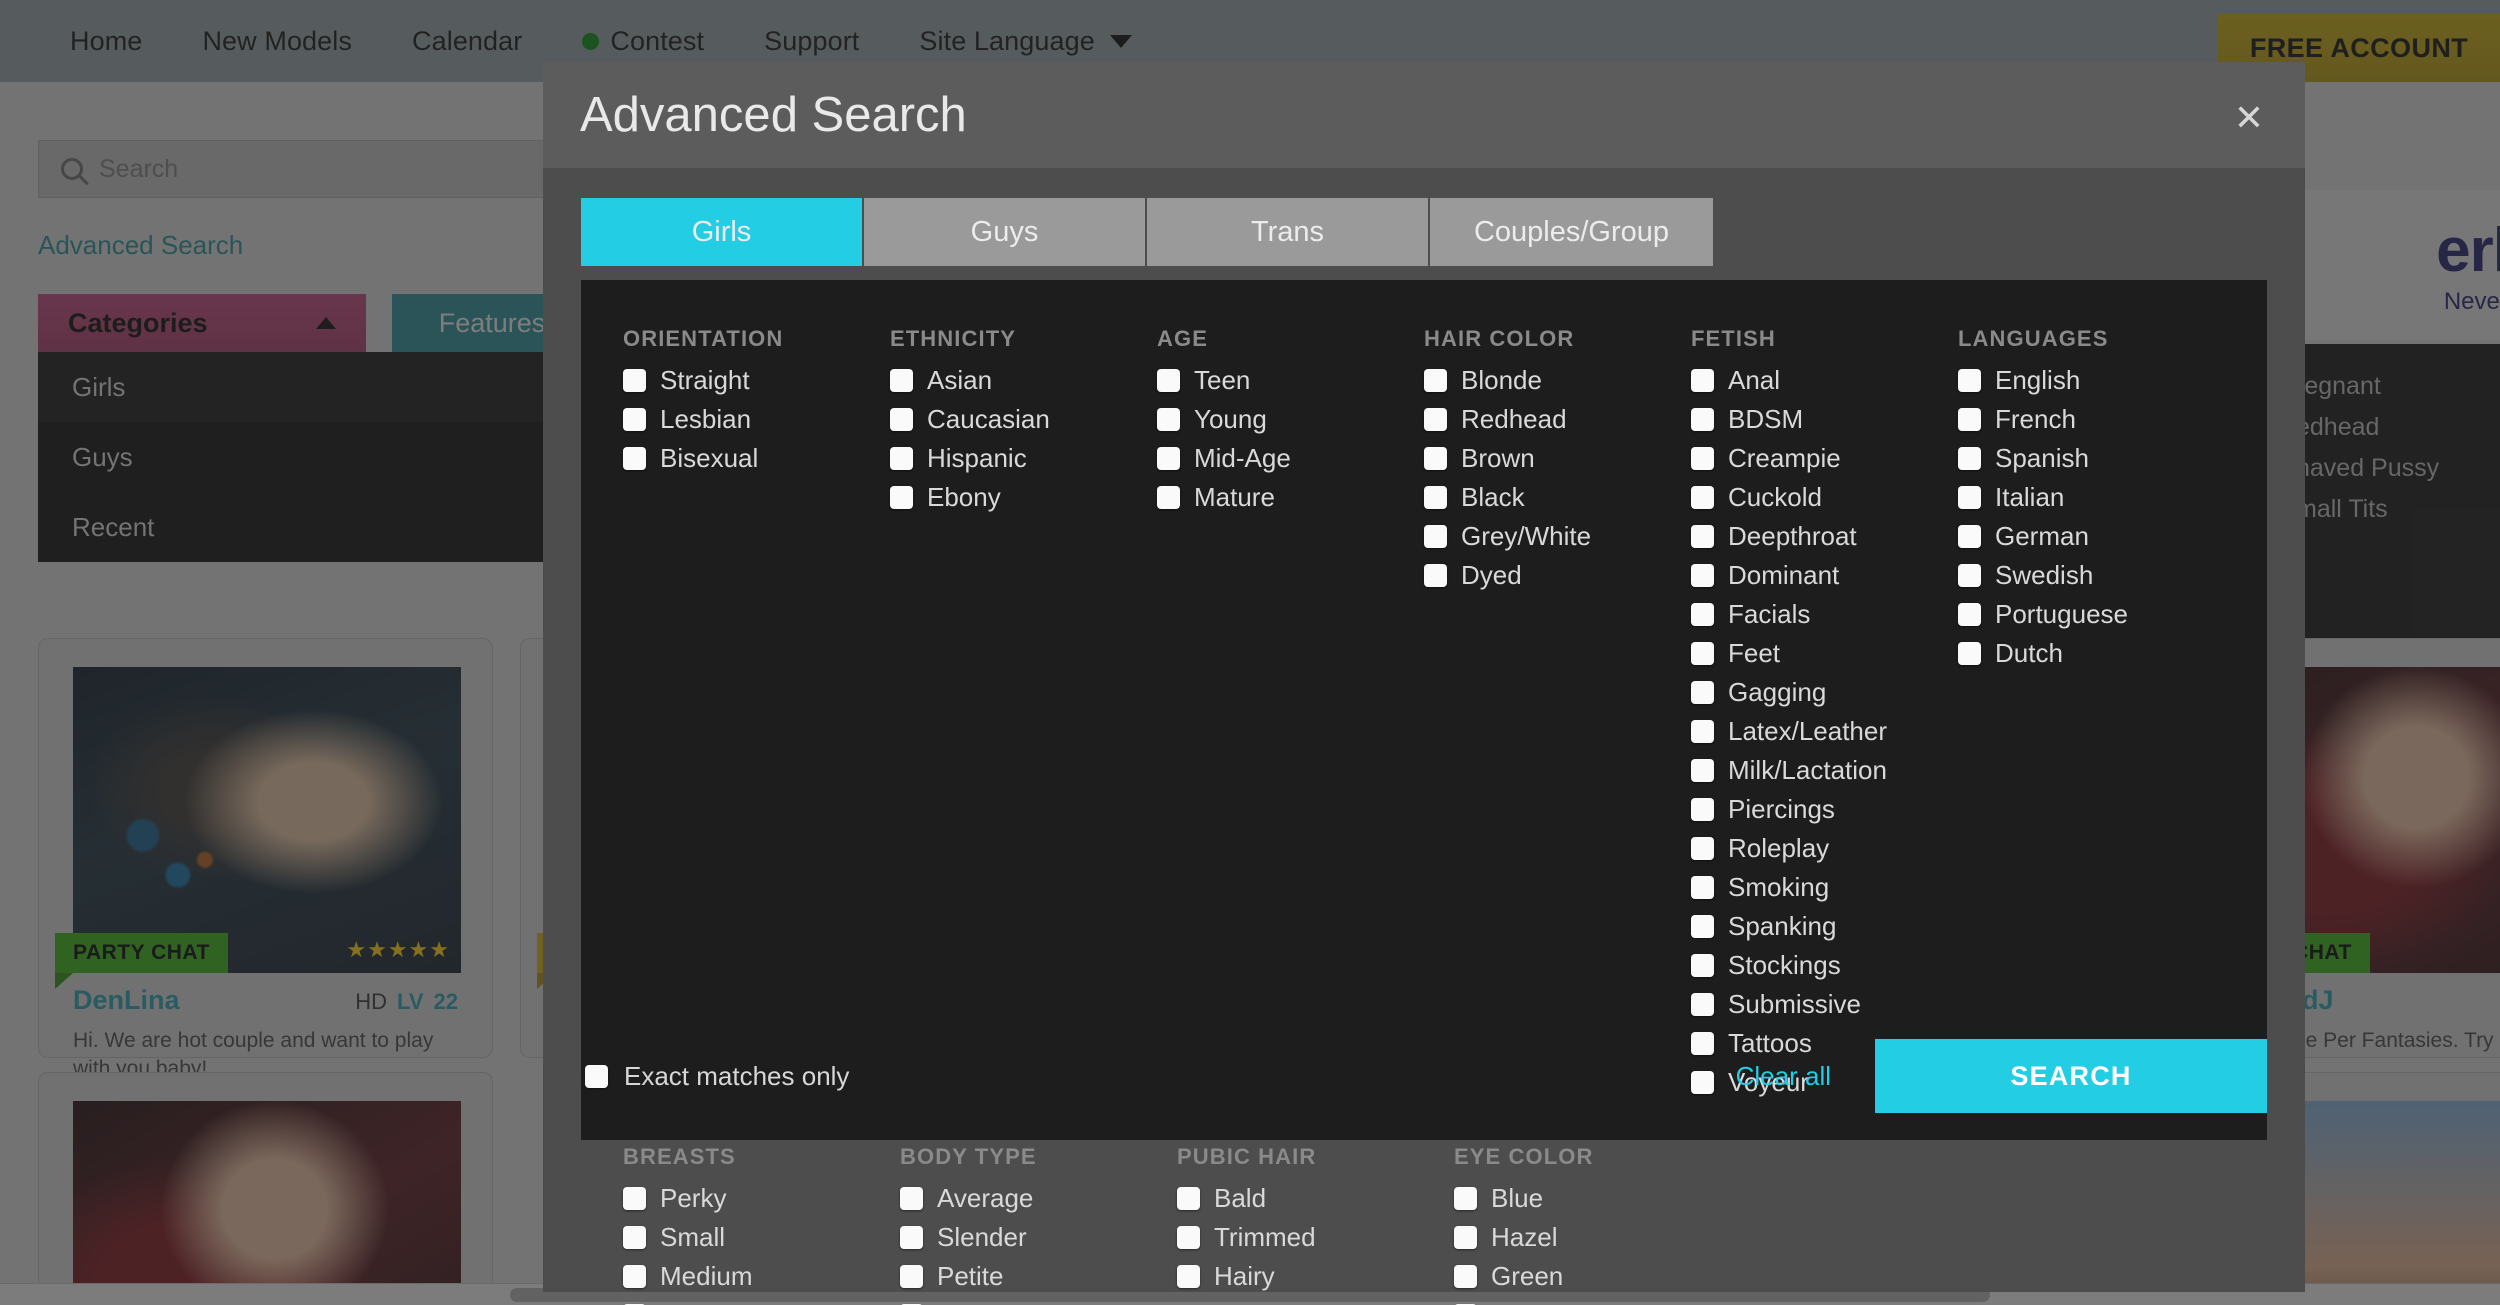 The height and width of the screenshot is (1305, 2500). Describe the element at coordinates (2091, 458) in the screenshot. I see `checkbox-spanish: Spanish` at that location.